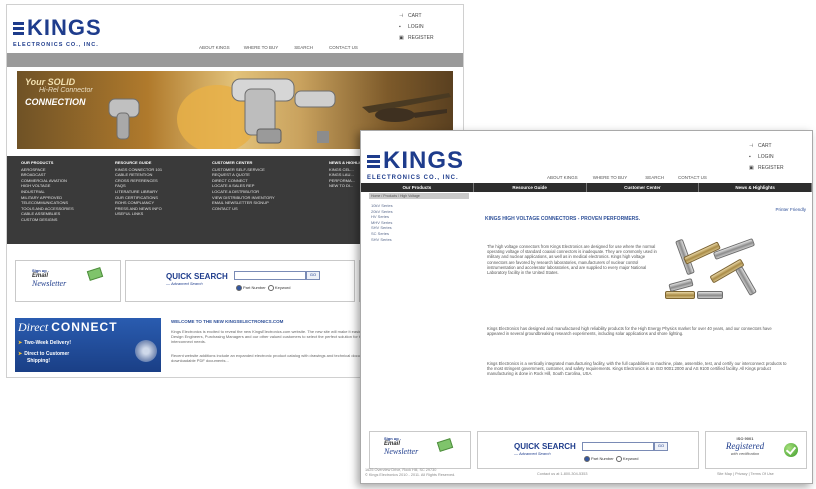  Describe the element at coordinates (227, 321) in the screenshot. I see `welcome-heading: WELCOME TO THE NEW KINGSELECTRONICS.COM` at that location.